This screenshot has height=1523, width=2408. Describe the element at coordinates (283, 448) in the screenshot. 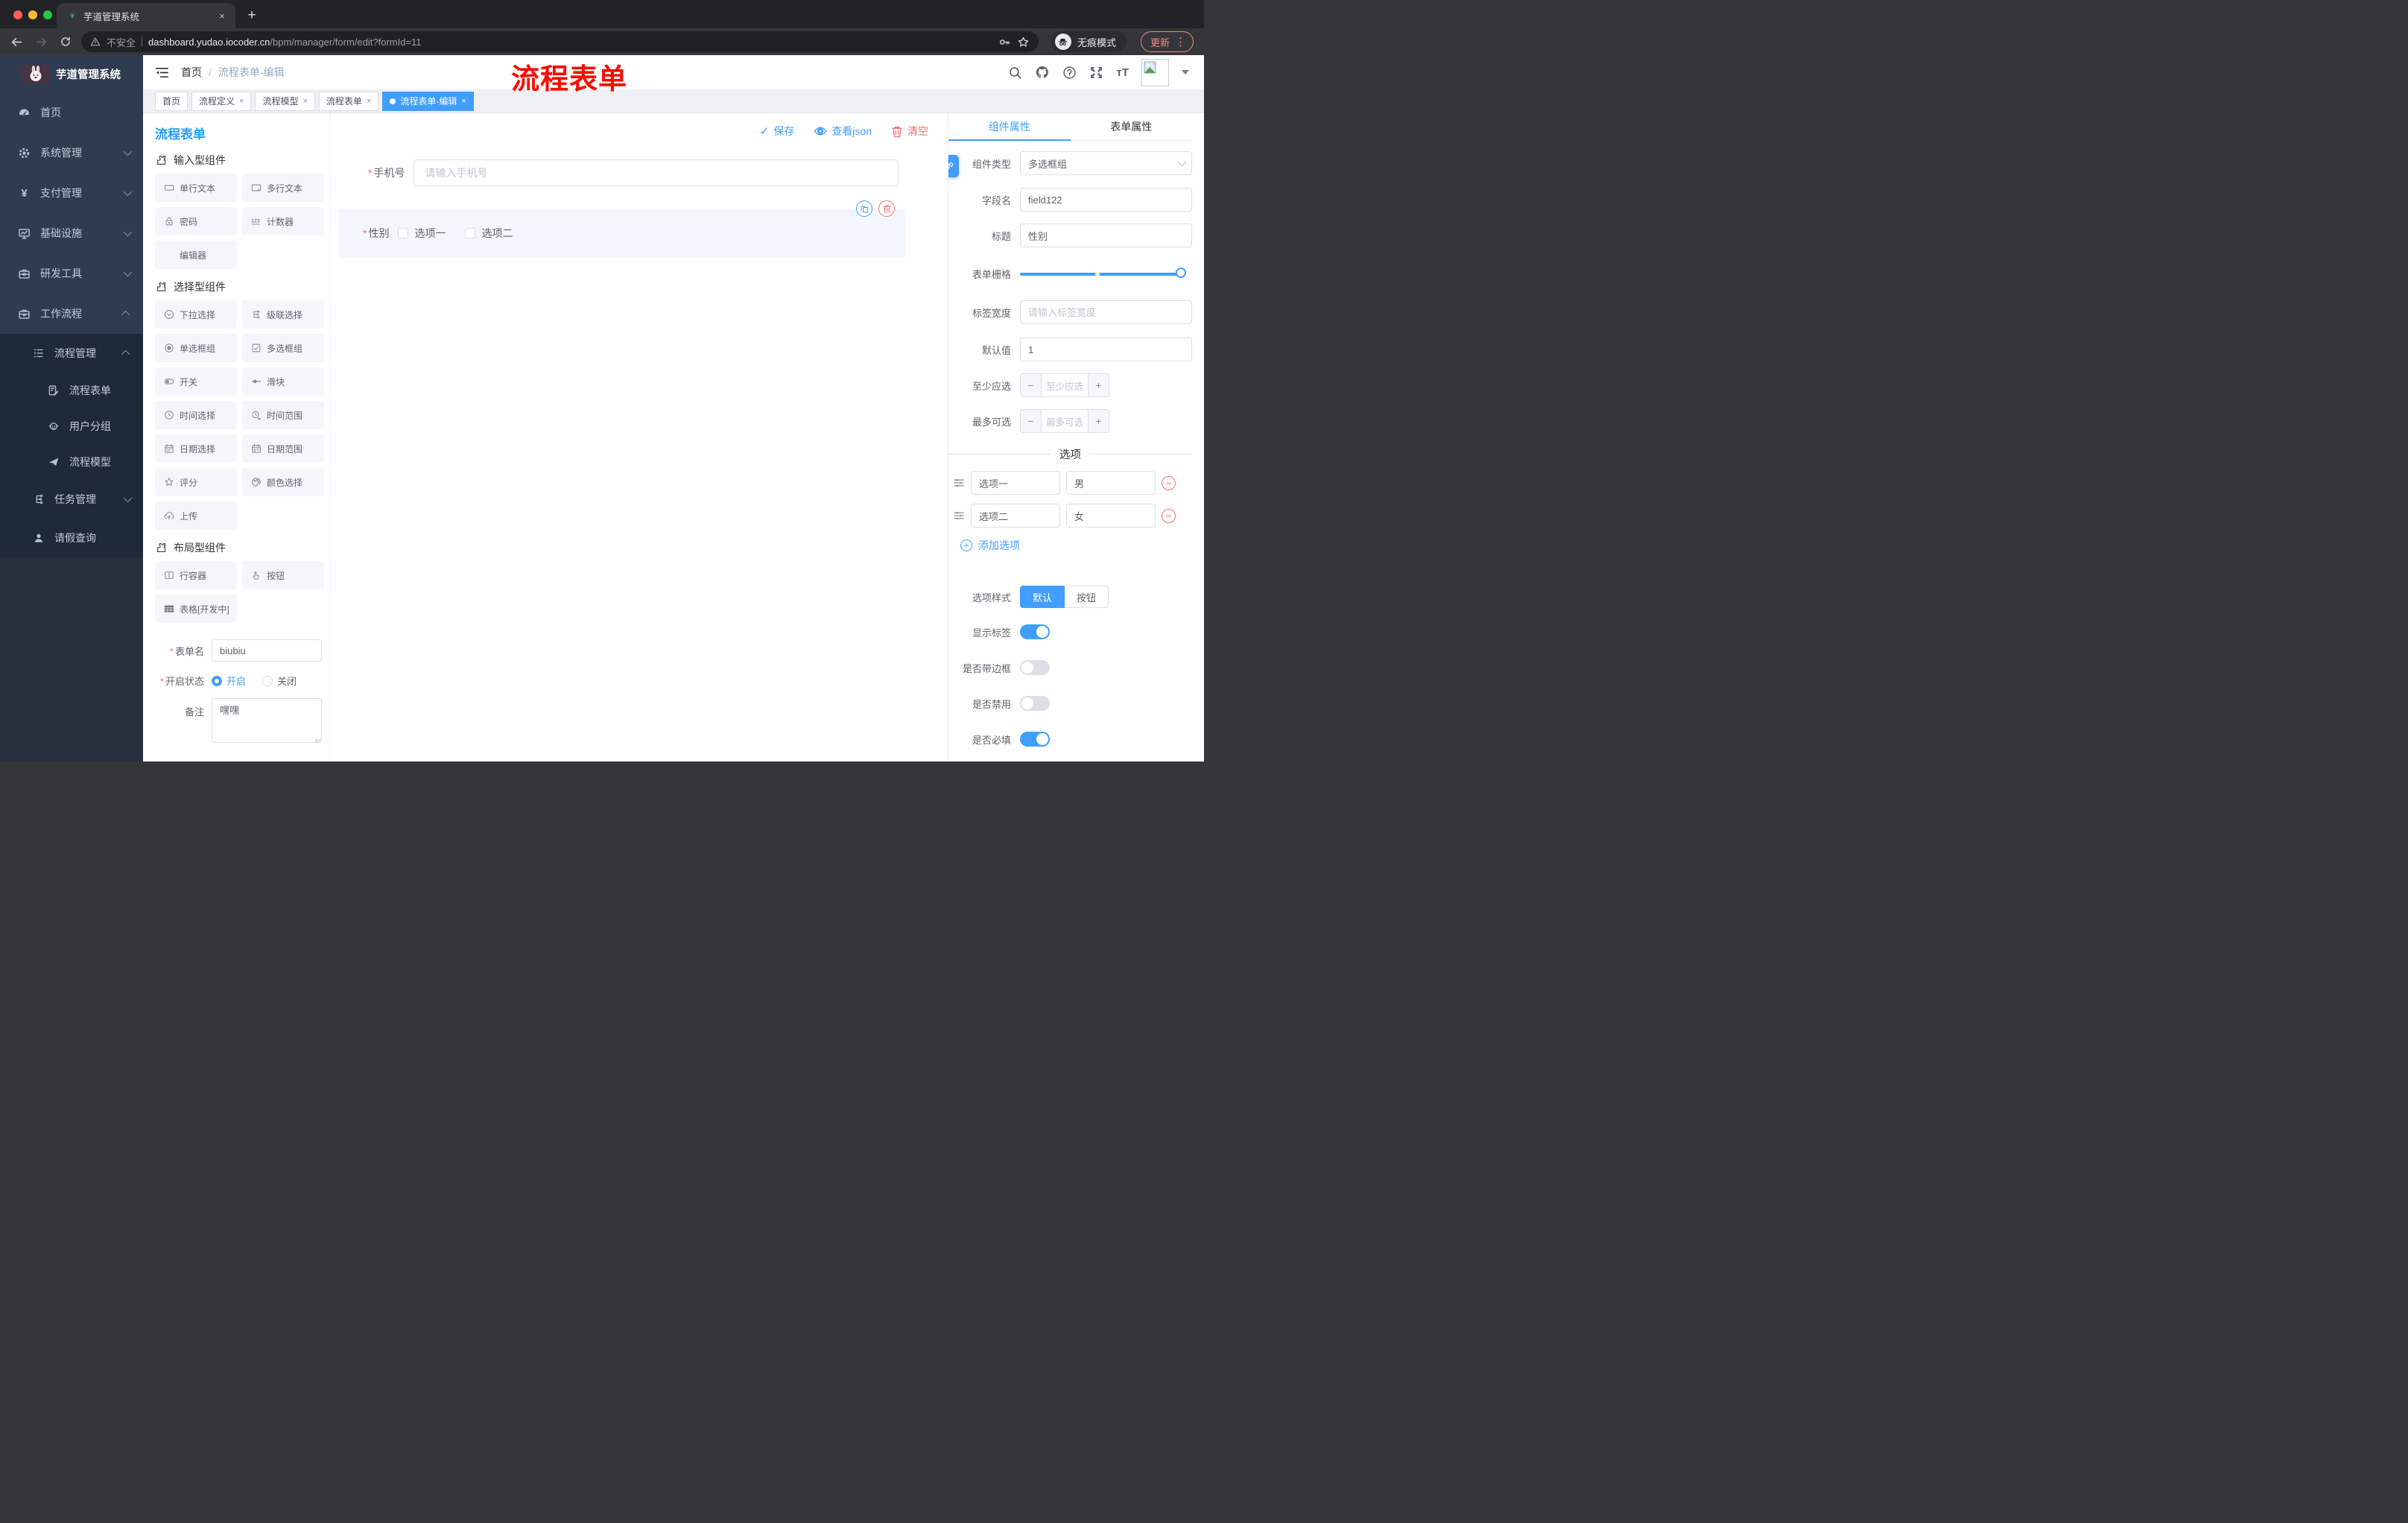

I see `palette-item-date-range: 日期范围` at that location.